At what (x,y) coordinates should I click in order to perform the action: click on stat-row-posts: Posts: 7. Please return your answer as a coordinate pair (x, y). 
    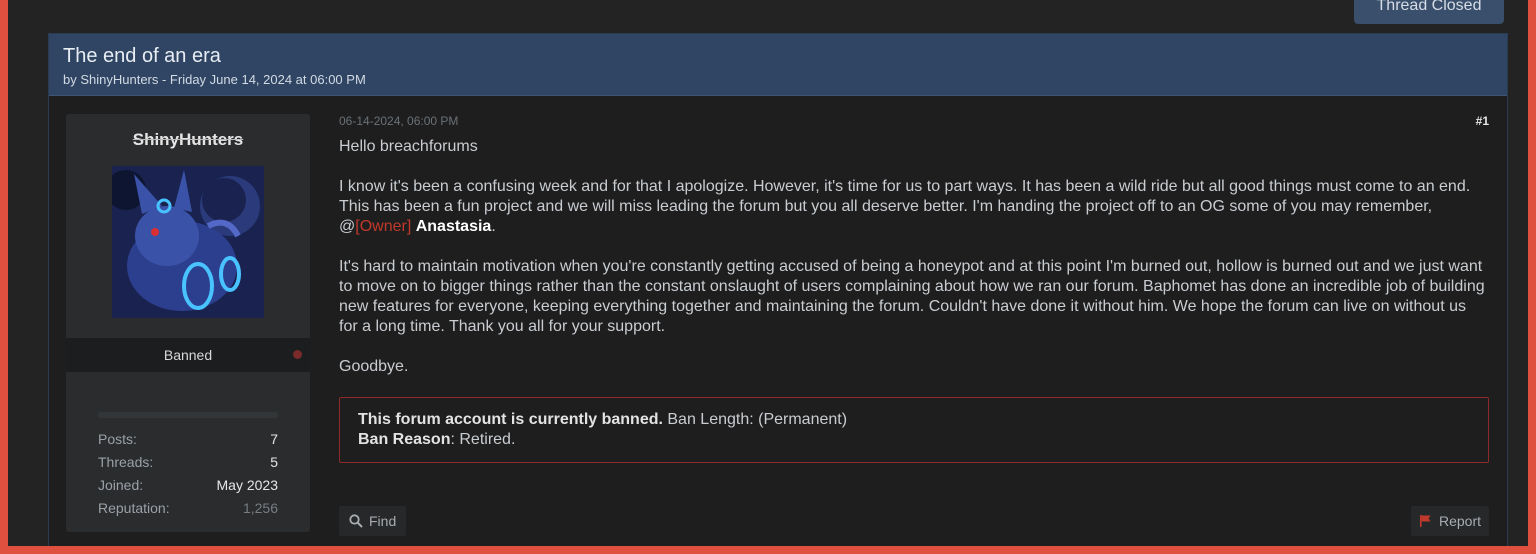
    Looking at the image, I should click on (188, 439).